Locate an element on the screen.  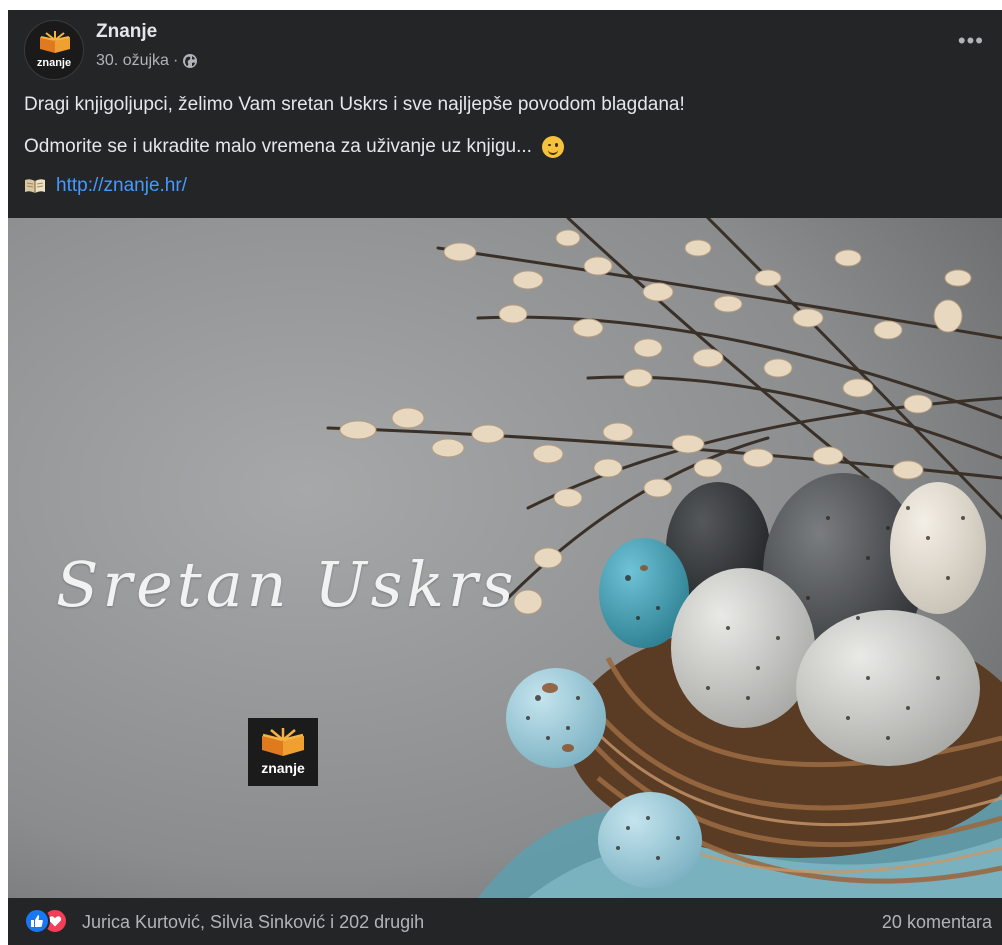
post-date: 30. ožujka is located at coordinates (132, 61).